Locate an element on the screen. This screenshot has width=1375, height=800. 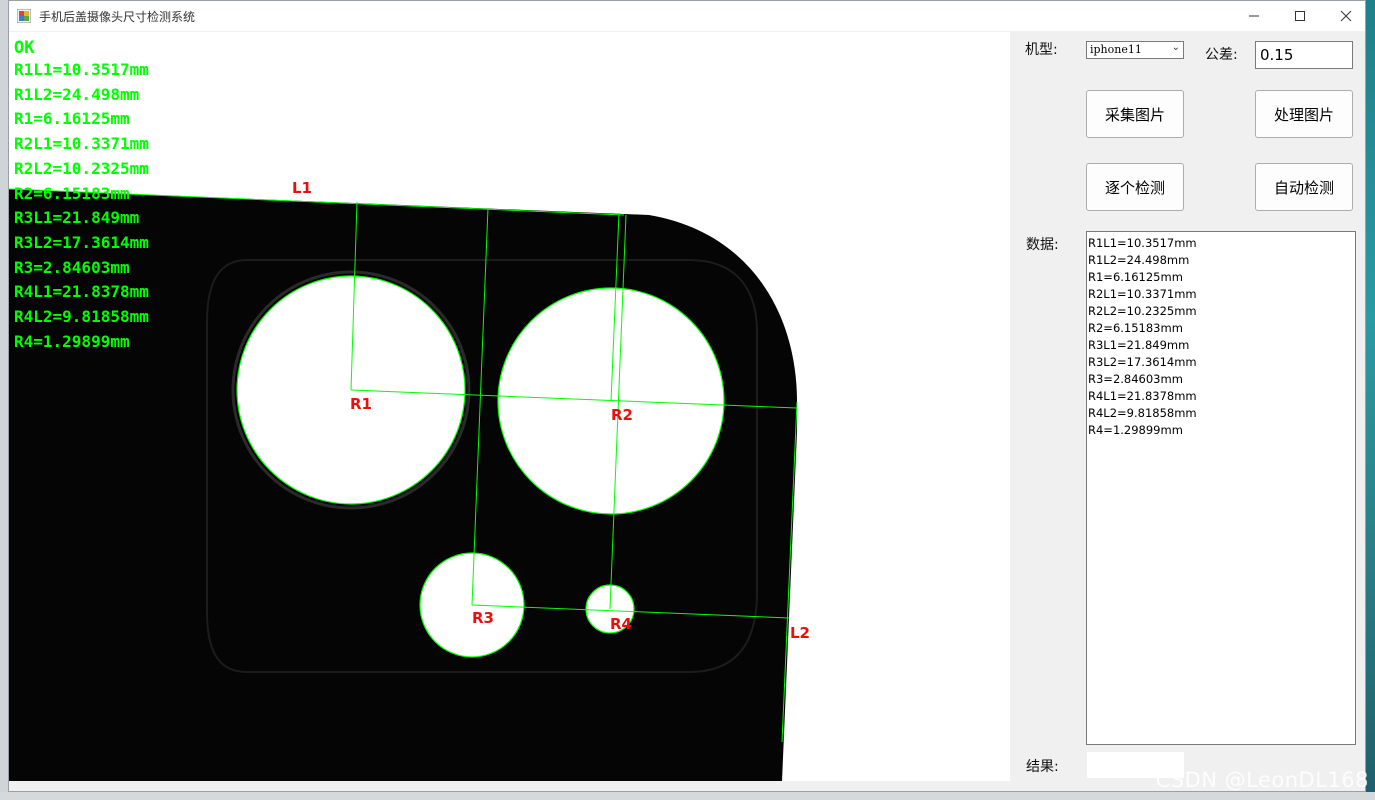
overlay-measurement: R4=1.29899mm is located at coordinates (72, 341).